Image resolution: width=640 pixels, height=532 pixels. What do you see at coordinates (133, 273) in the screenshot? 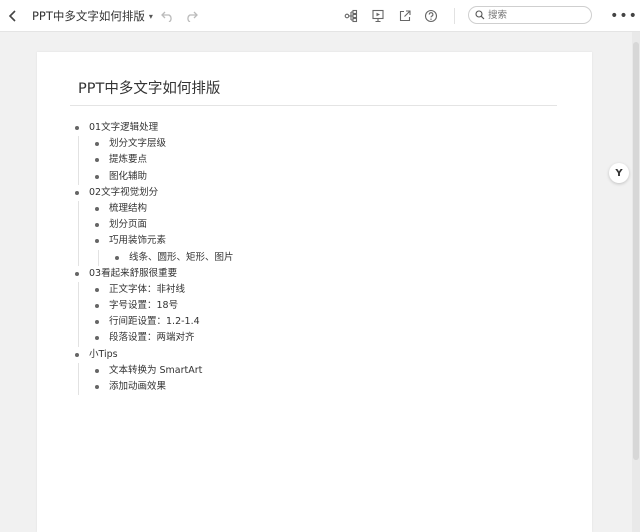
I see `outline-text: 03看起来舒服很重要` at bounding box center [133, 273].